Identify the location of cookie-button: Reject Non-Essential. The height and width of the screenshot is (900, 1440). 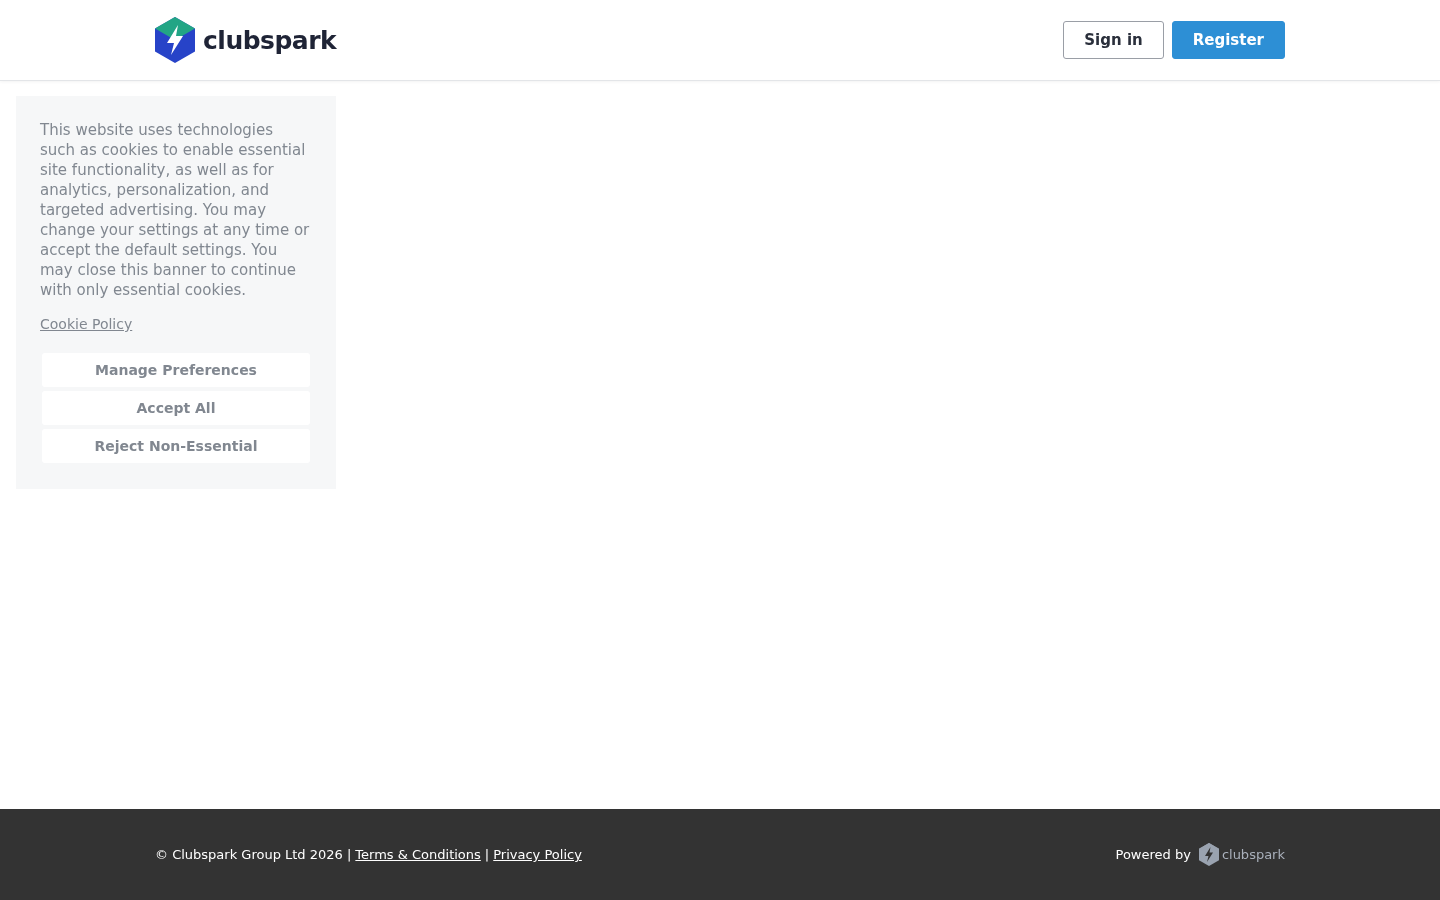
(176, 446).